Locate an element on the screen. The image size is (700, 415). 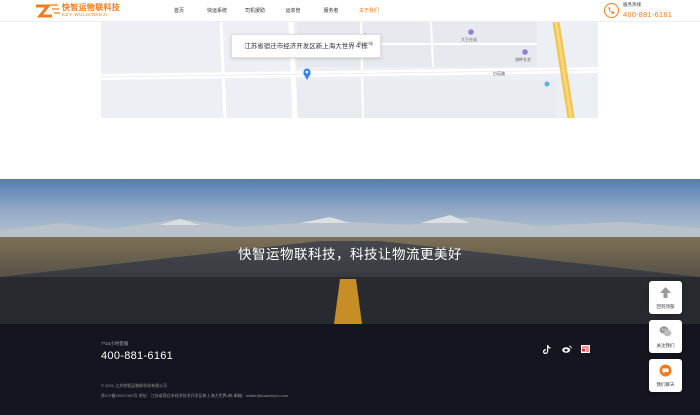
arrow-up-icon is located at coordinates (665, 292).